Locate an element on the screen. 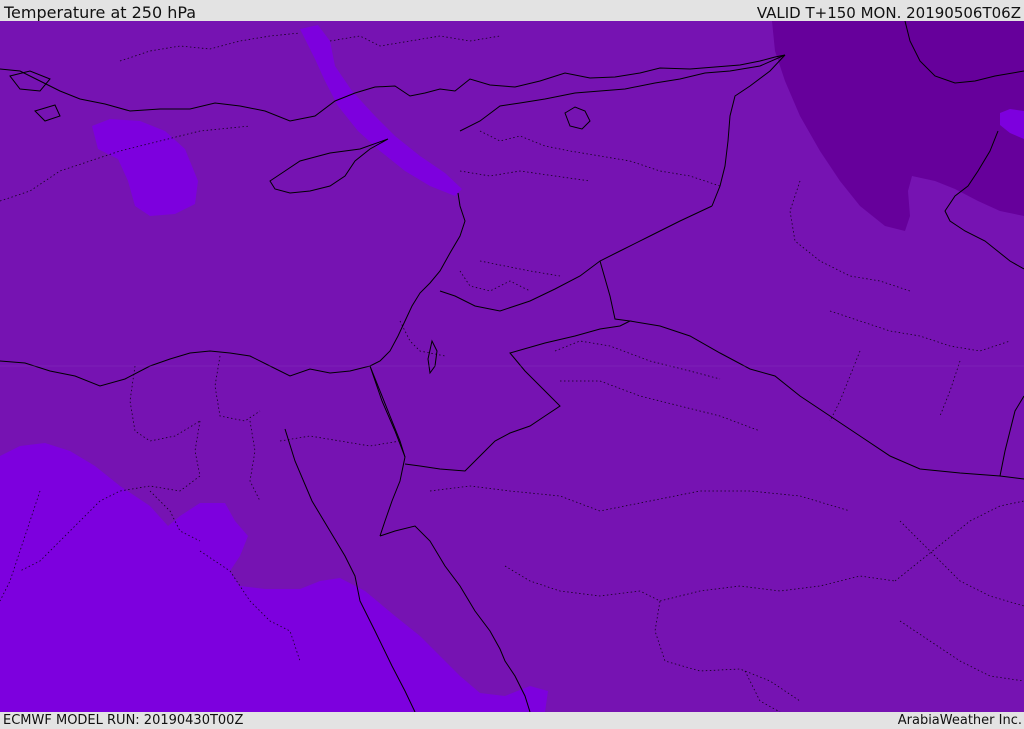  map-title: Temperature at 250 hPa is located at coordinates (100, 12).